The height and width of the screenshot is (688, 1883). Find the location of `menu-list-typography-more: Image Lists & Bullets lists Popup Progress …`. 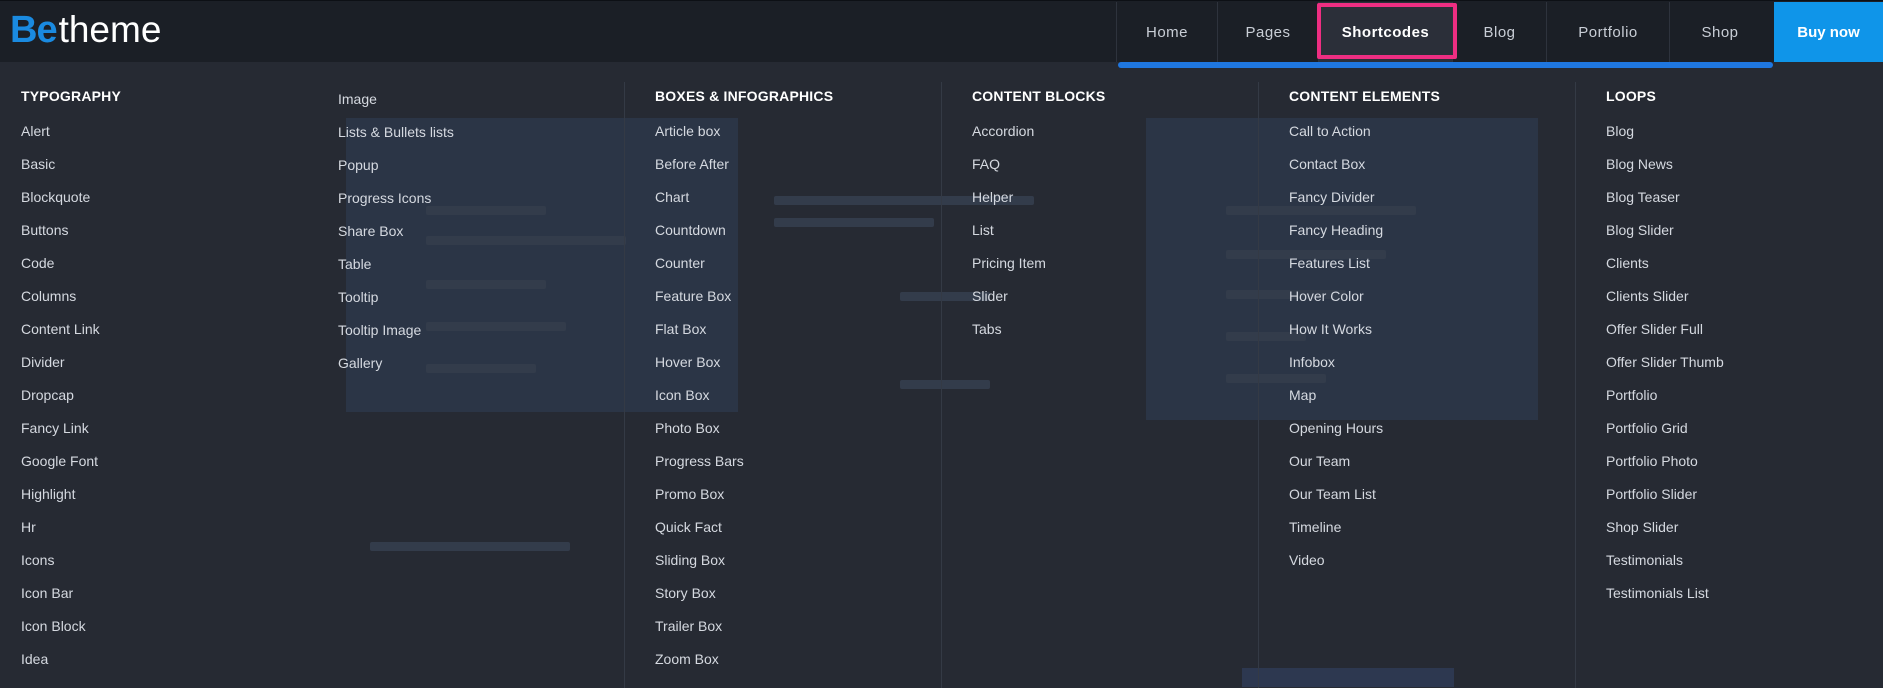

menu-list-typography-more: Image Lists & Bullets lists Popup Progress … is located at coordinates (396, 236).